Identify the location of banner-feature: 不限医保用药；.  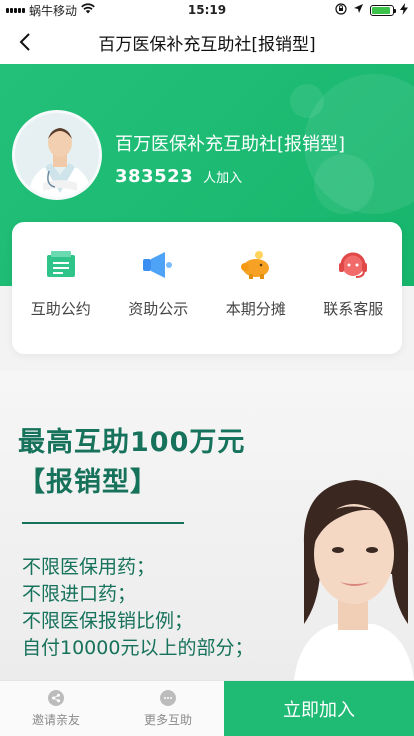
(89, 567).